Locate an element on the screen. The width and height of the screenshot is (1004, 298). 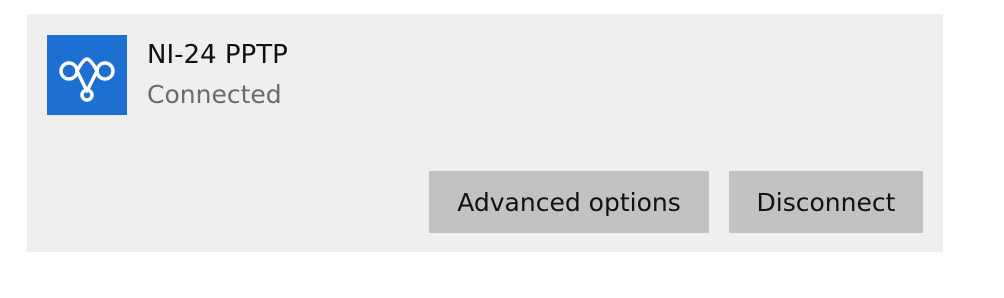
advanced-options-button: Advanced options is located at coordinates (569, 202).